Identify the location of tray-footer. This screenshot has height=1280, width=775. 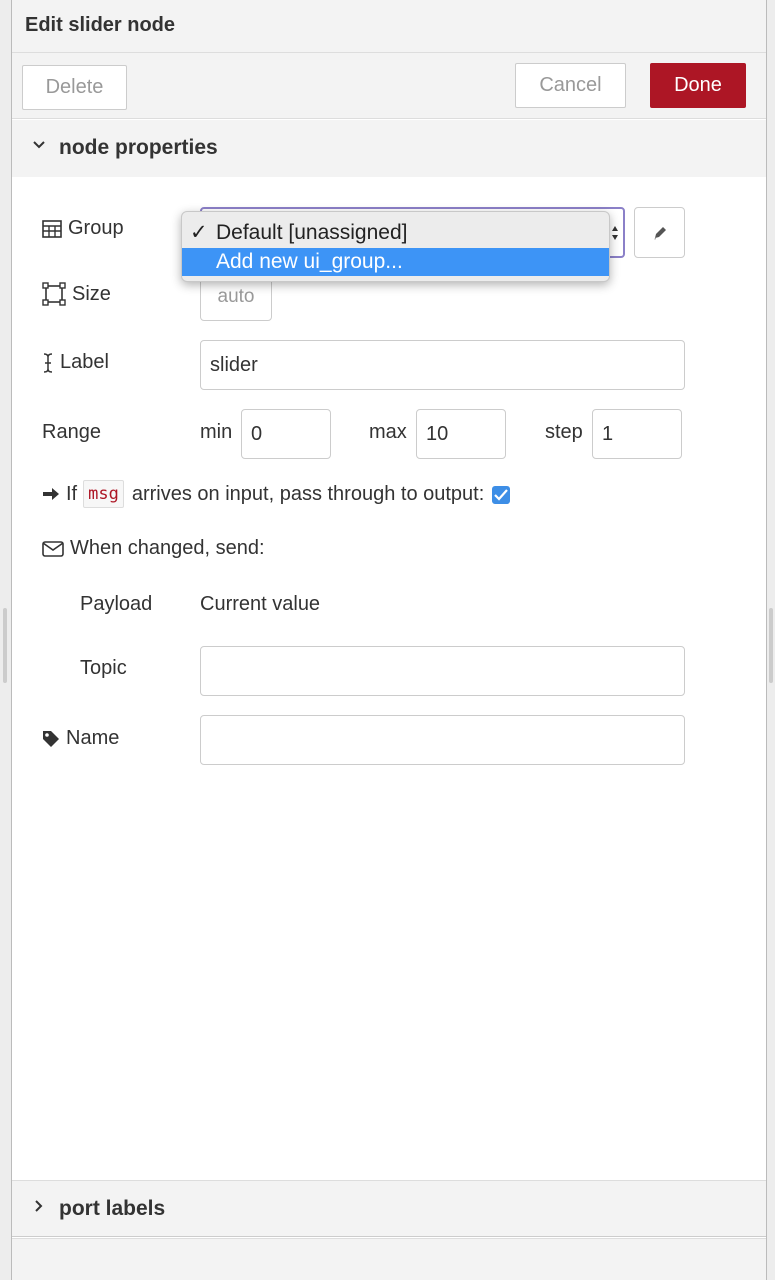
(389, 1259).